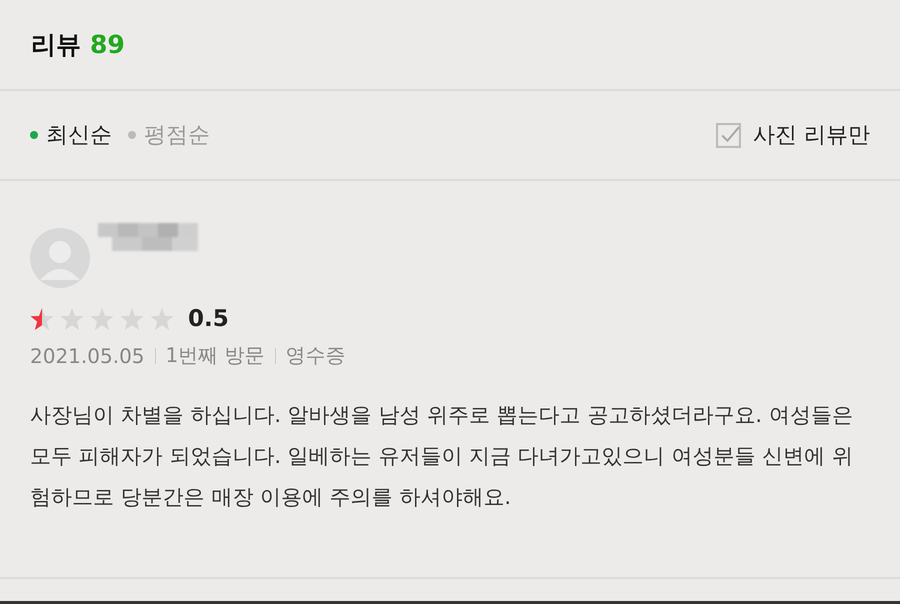 This screenshot has width=900, height=604. Describe the element at coordinates (71, 135) in the screenshot. I see `sort-tab: 최신순` at that location.